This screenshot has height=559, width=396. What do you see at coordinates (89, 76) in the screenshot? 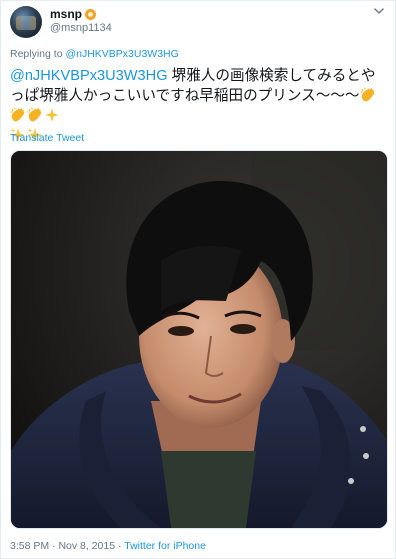
I see `mention-link: @nJHKVBPx3U3W3HG` at bounding box center [89, 76].